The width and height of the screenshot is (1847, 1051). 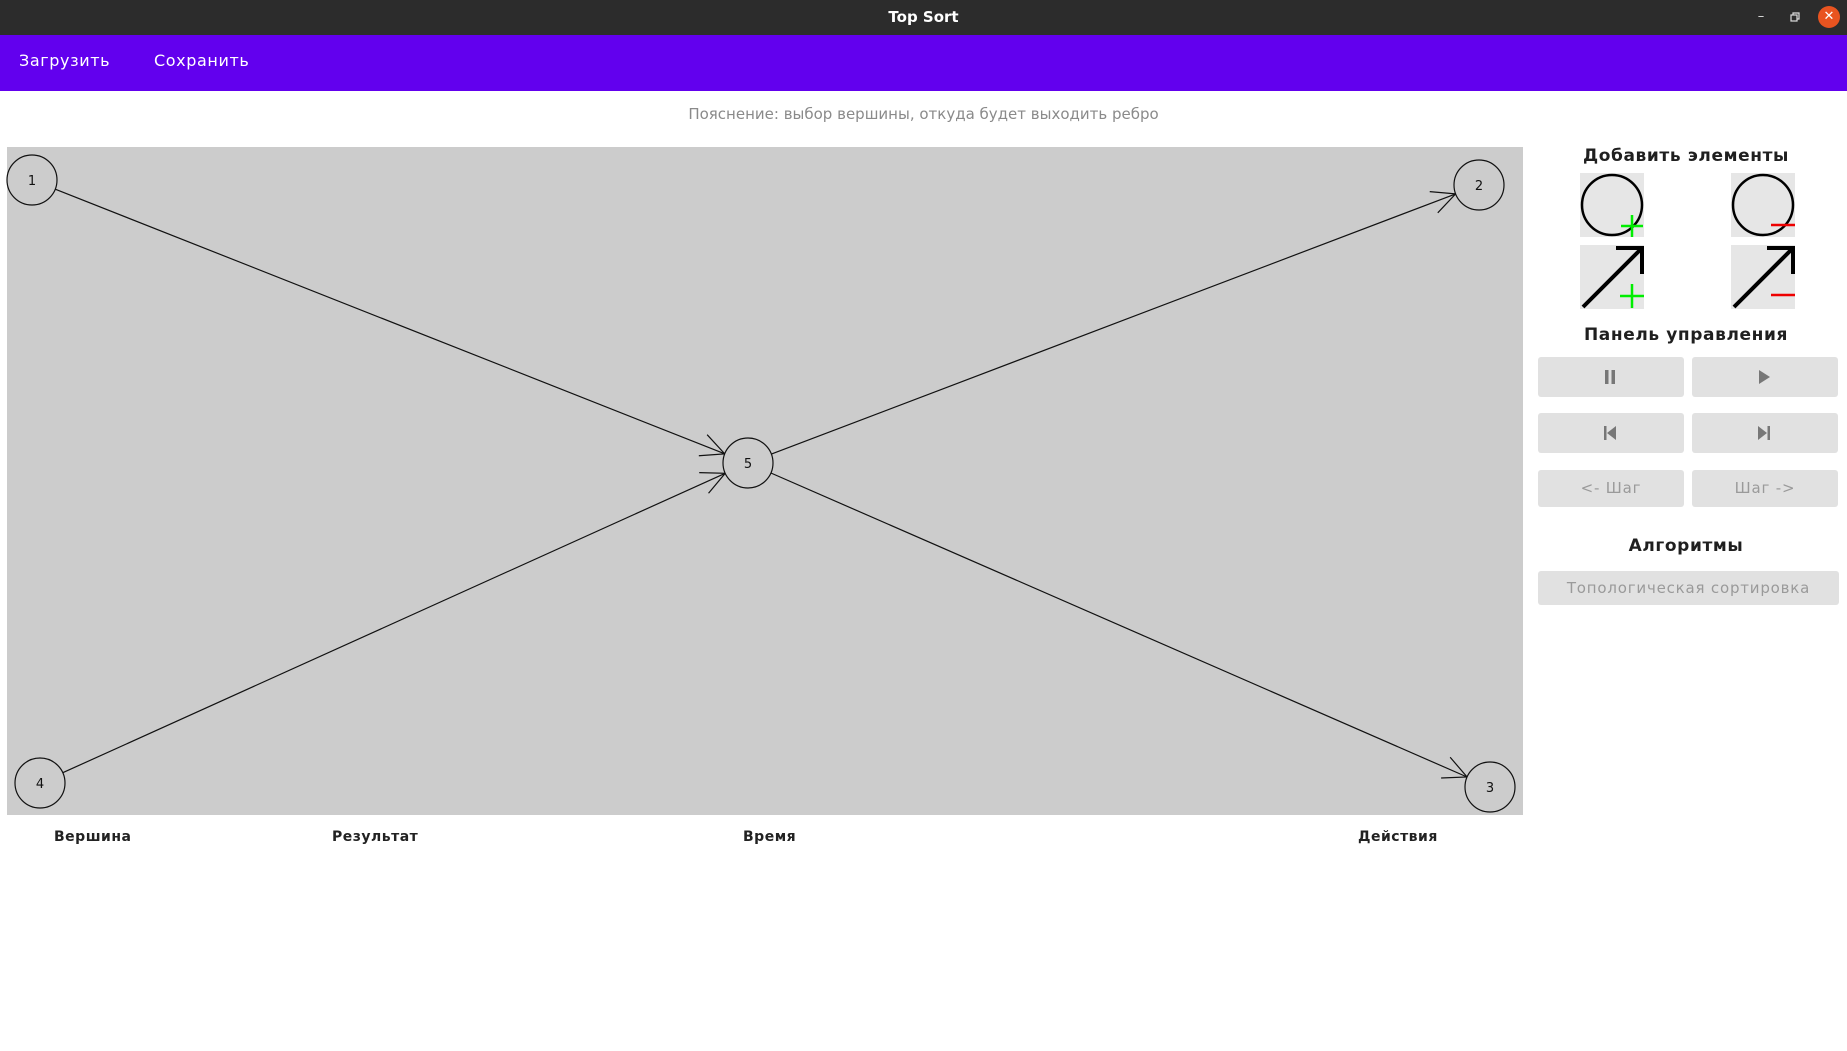 I want to click on control-panel-title: Панель управления, so click(x=1686, y=335).